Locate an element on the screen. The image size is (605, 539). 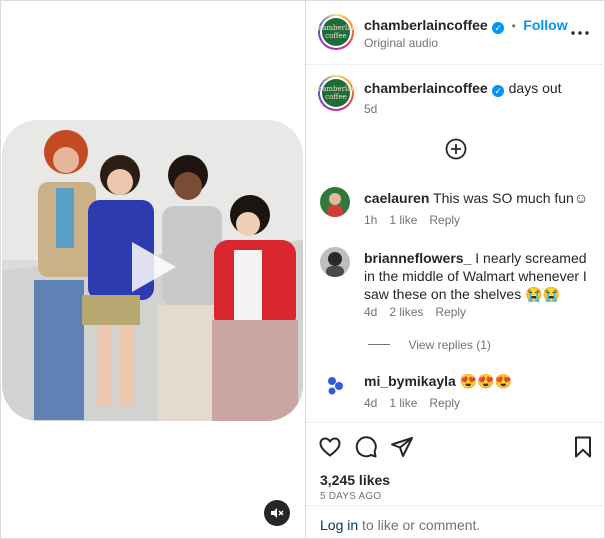
play-icon is located at coordinates (154, 267).